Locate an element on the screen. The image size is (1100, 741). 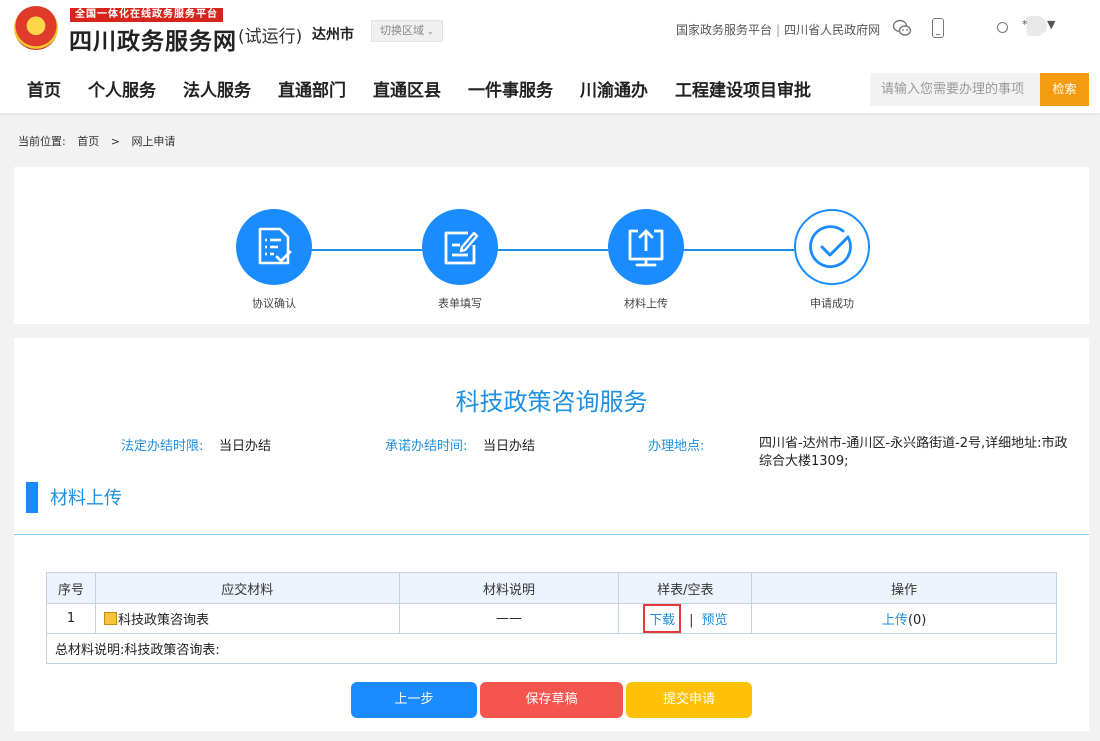
header-action: 操作 is located at coordinates (904, 588).